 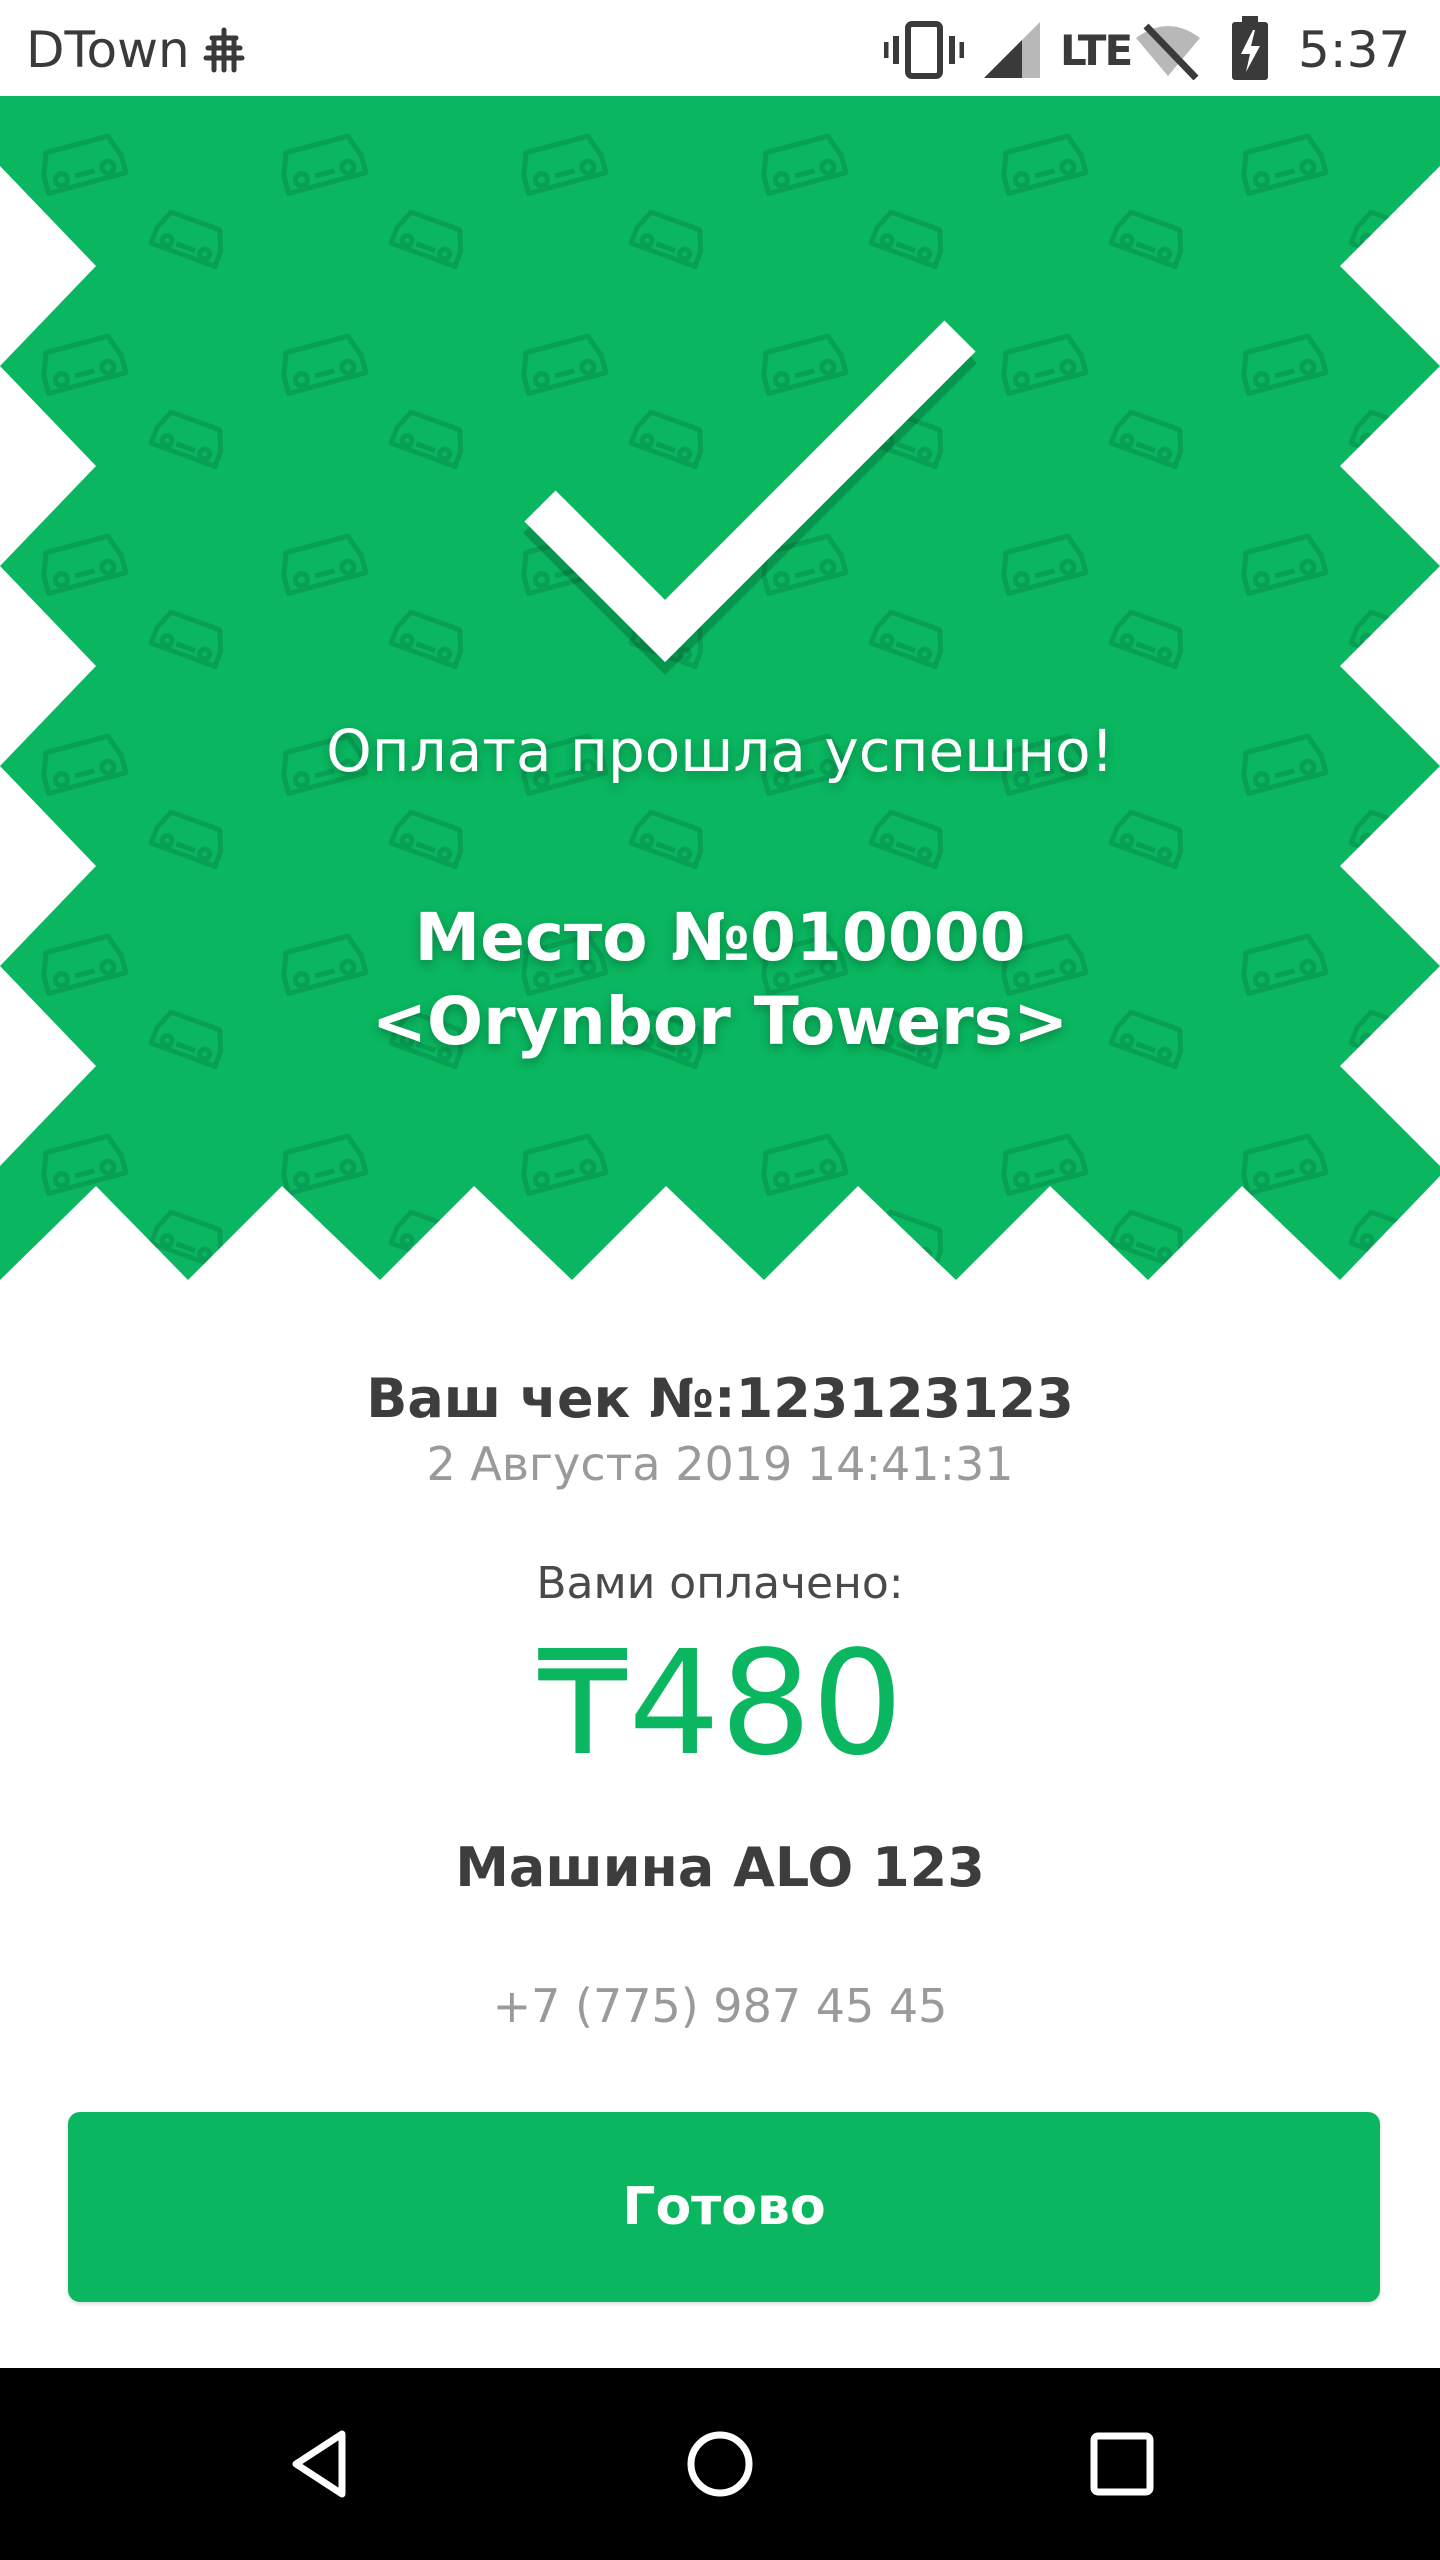 I want to click on carrier-name: DTown, so click(x=108, y=50).